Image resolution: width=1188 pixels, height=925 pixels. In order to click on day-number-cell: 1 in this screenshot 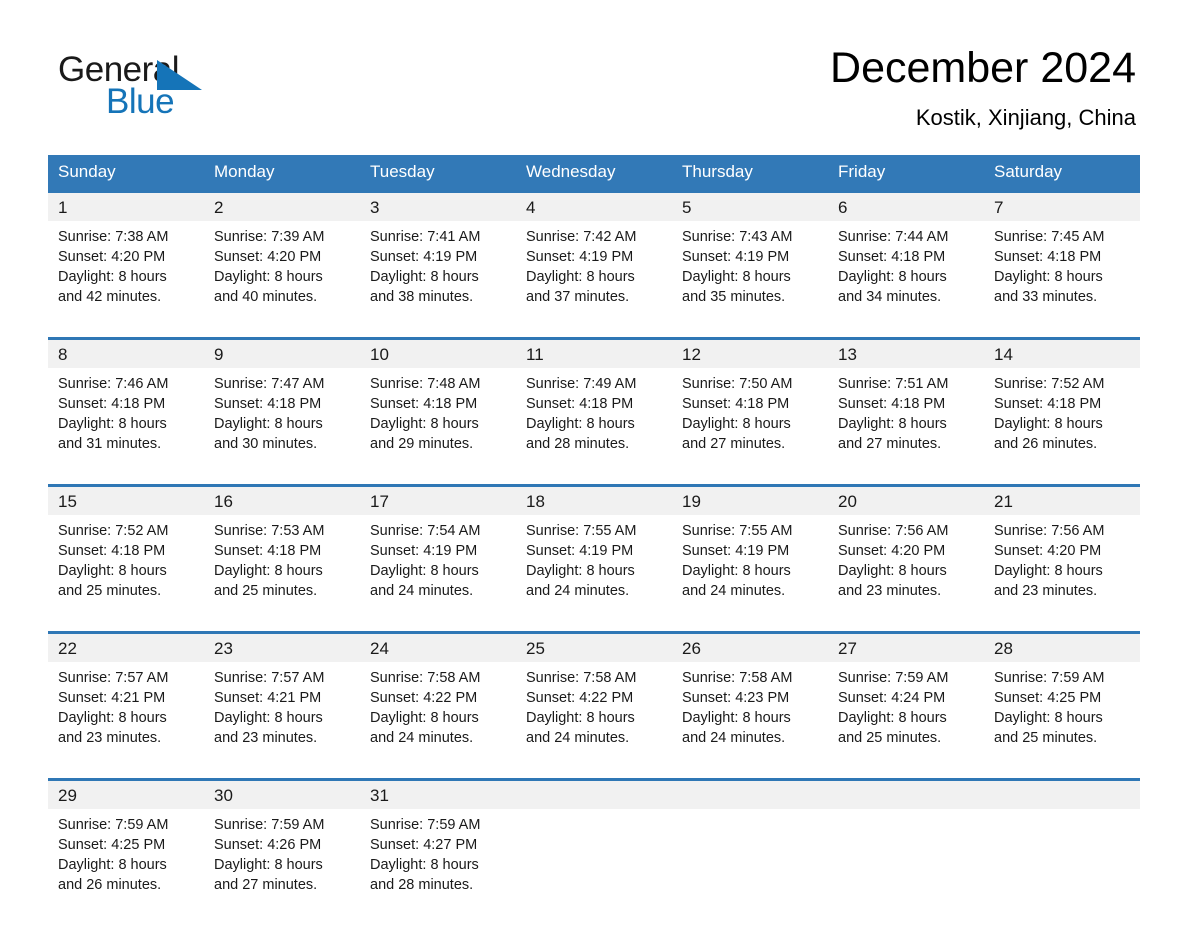, I will do `click(126, 207)`.